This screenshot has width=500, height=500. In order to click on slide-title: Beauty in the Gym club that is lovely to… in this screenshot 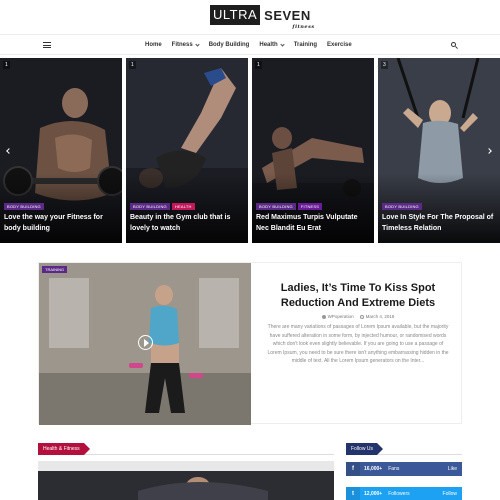, I will do `click(188, 223)`.